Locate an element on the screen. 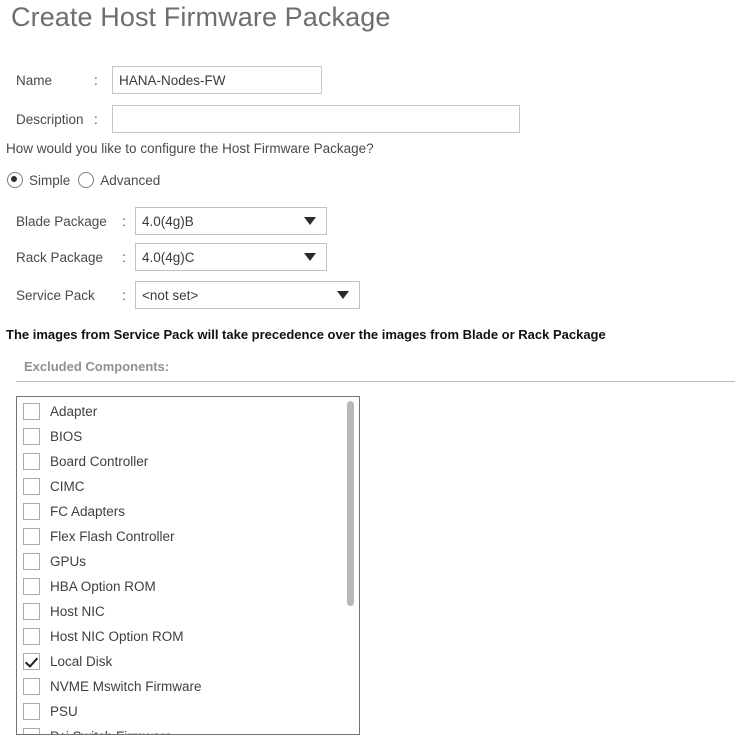  list-scrollbar-thumb is located at coordinates (350, 503).